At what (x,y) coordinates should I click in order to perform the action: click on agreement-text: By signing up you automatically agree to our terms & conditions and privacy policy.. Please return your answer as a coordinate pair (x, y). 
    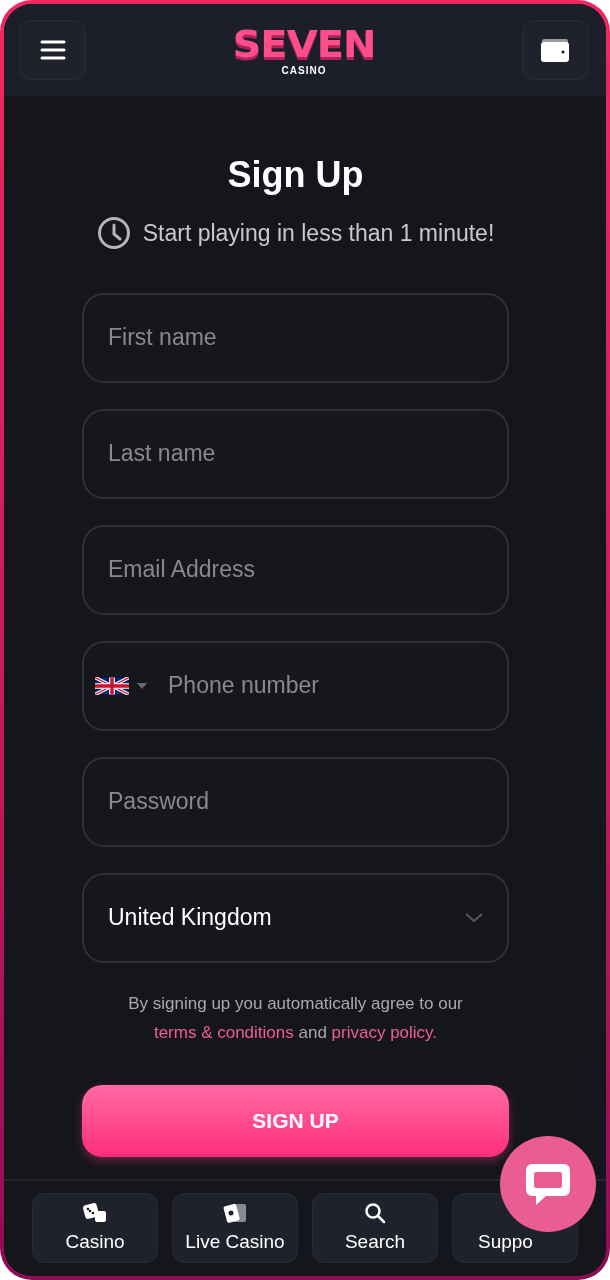
    Looking at the image, I should click on (295, 1018).